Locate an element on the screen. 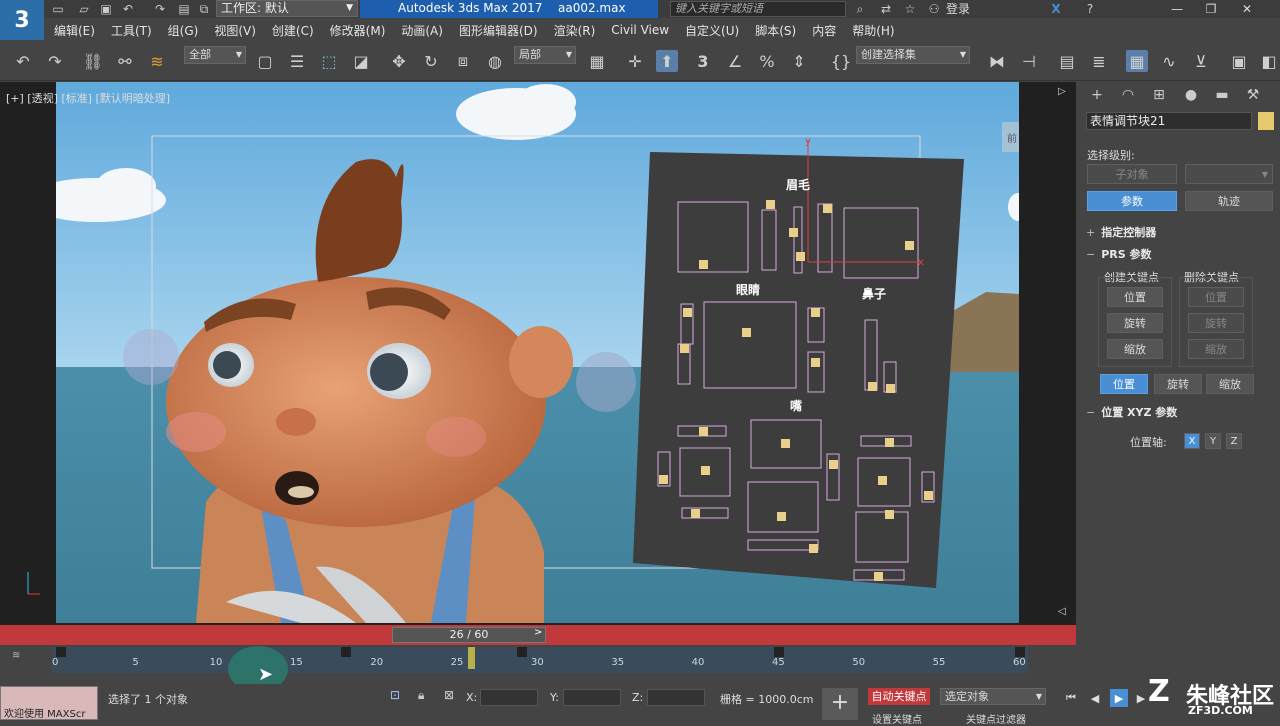 Image resolution: width=1280 pixels, height=726 pixels. set-key-button: 设置关键点 is located at coordinates (897, 718).